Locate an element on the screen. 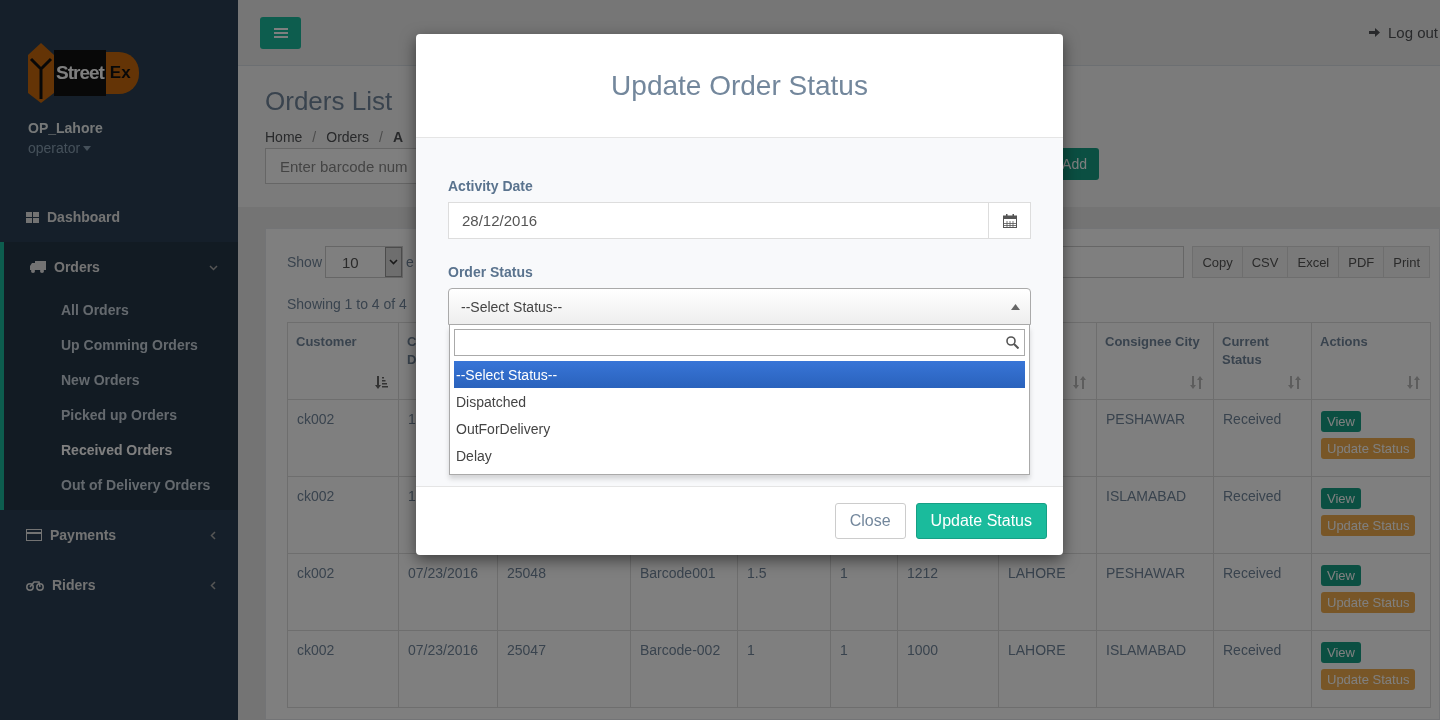  sidebar-item: Payments is located at coordinates (119, 535).